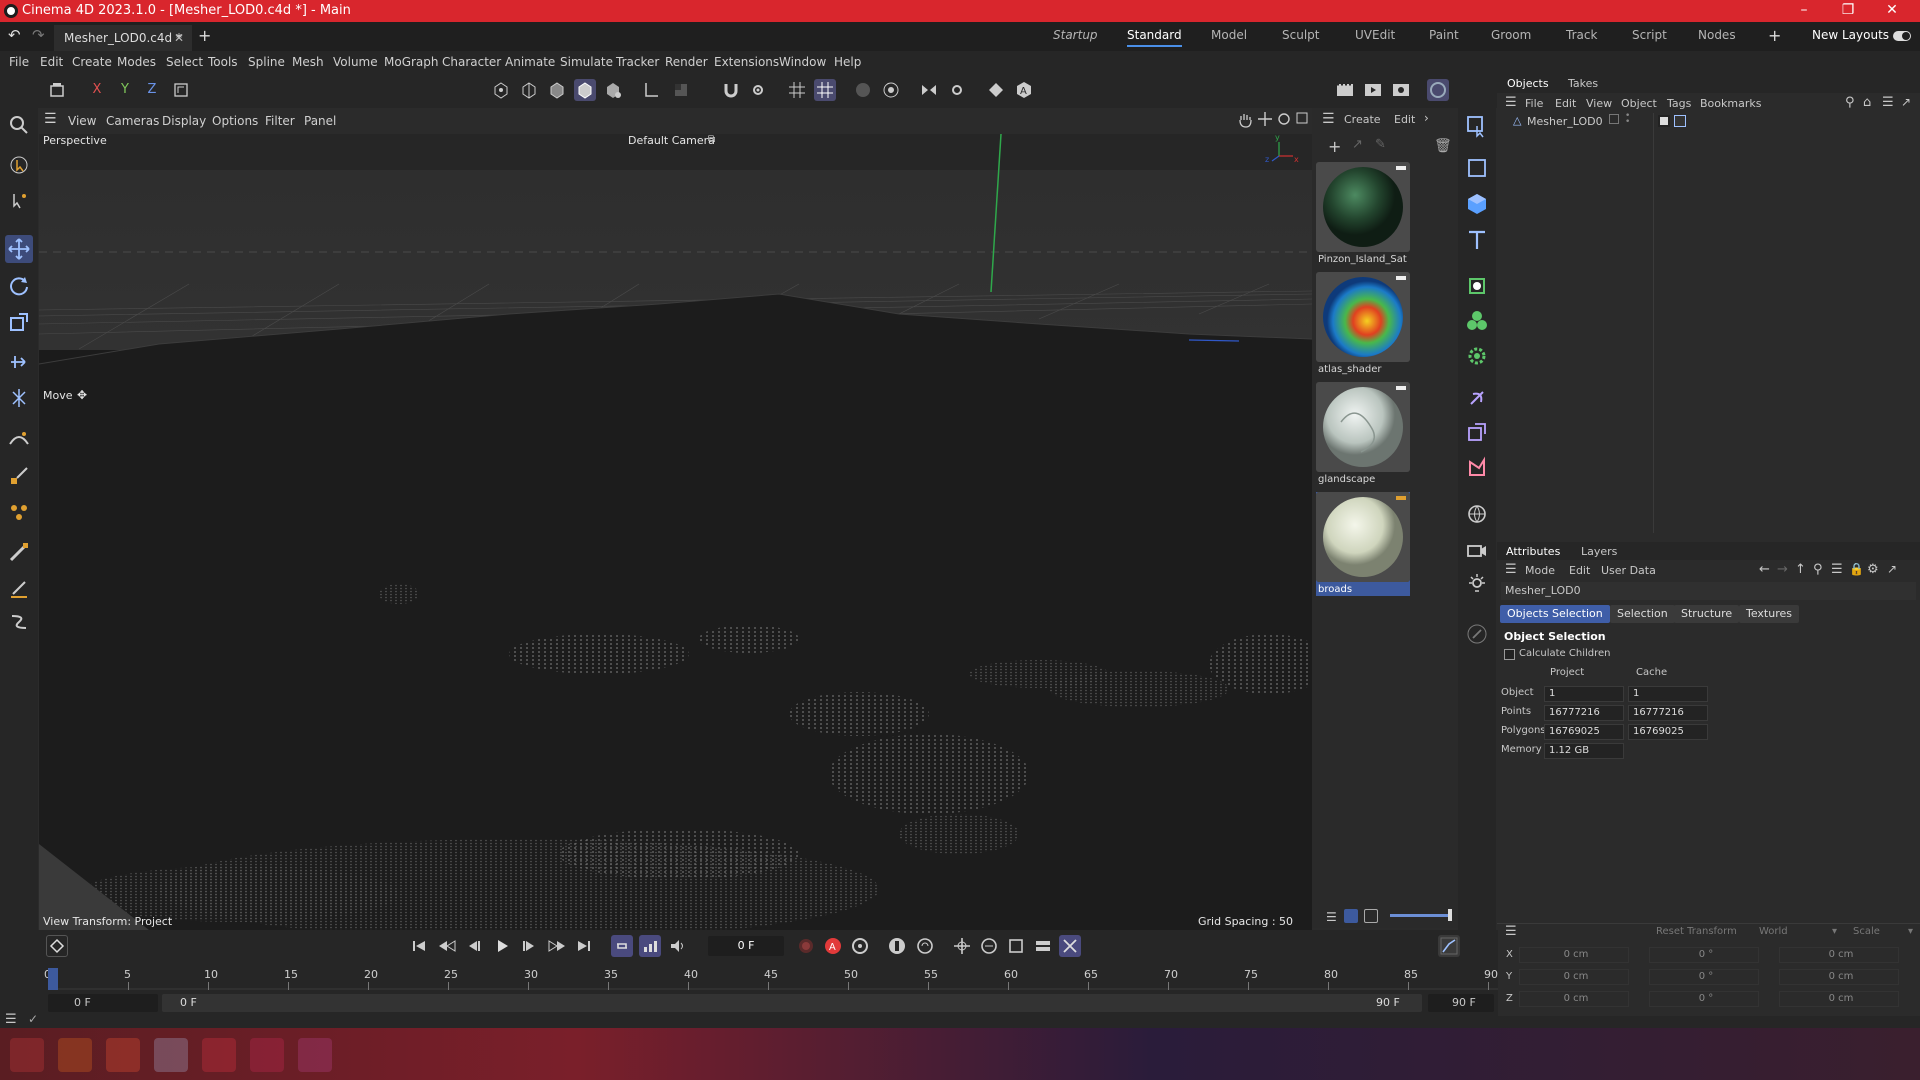  Describe the element at coordinates (1461, 1003) in the screenshot. I see `timeline-end-field: 90 F` at that location.